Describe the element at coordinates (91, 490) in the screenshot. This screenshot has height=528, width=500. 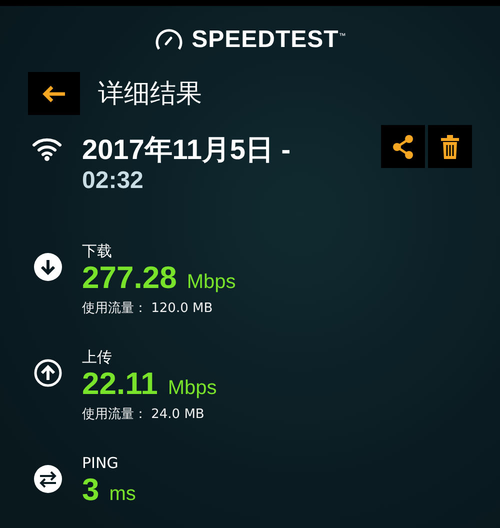
I see `metric-value: 3` at that location.